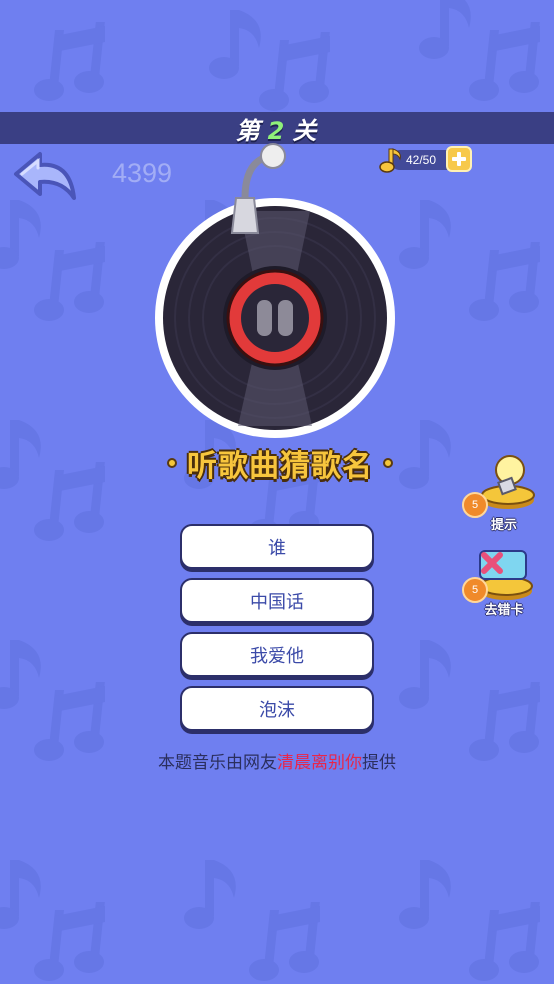 Image resolution: width=554 pixels, height=984 pixels. What do you see at coordinates (500, 492) in the screenshot?
I see `hint-button: 5 提示` at bounding box center [500, 492].